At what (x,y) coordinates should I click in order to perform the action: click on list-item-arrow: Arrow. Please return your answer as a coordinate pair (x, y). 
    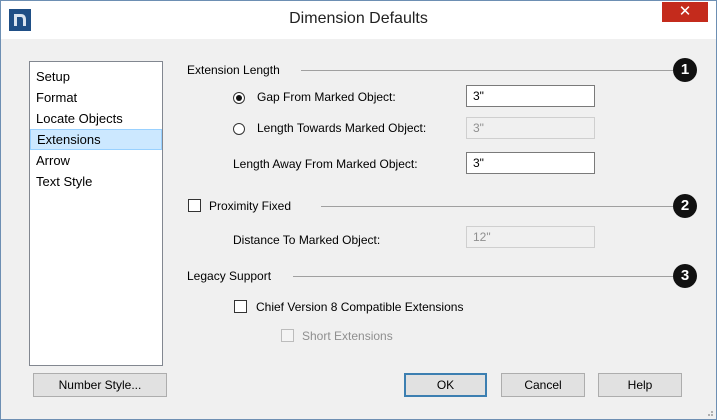
    Looking at the image, I should click on (96, 160).